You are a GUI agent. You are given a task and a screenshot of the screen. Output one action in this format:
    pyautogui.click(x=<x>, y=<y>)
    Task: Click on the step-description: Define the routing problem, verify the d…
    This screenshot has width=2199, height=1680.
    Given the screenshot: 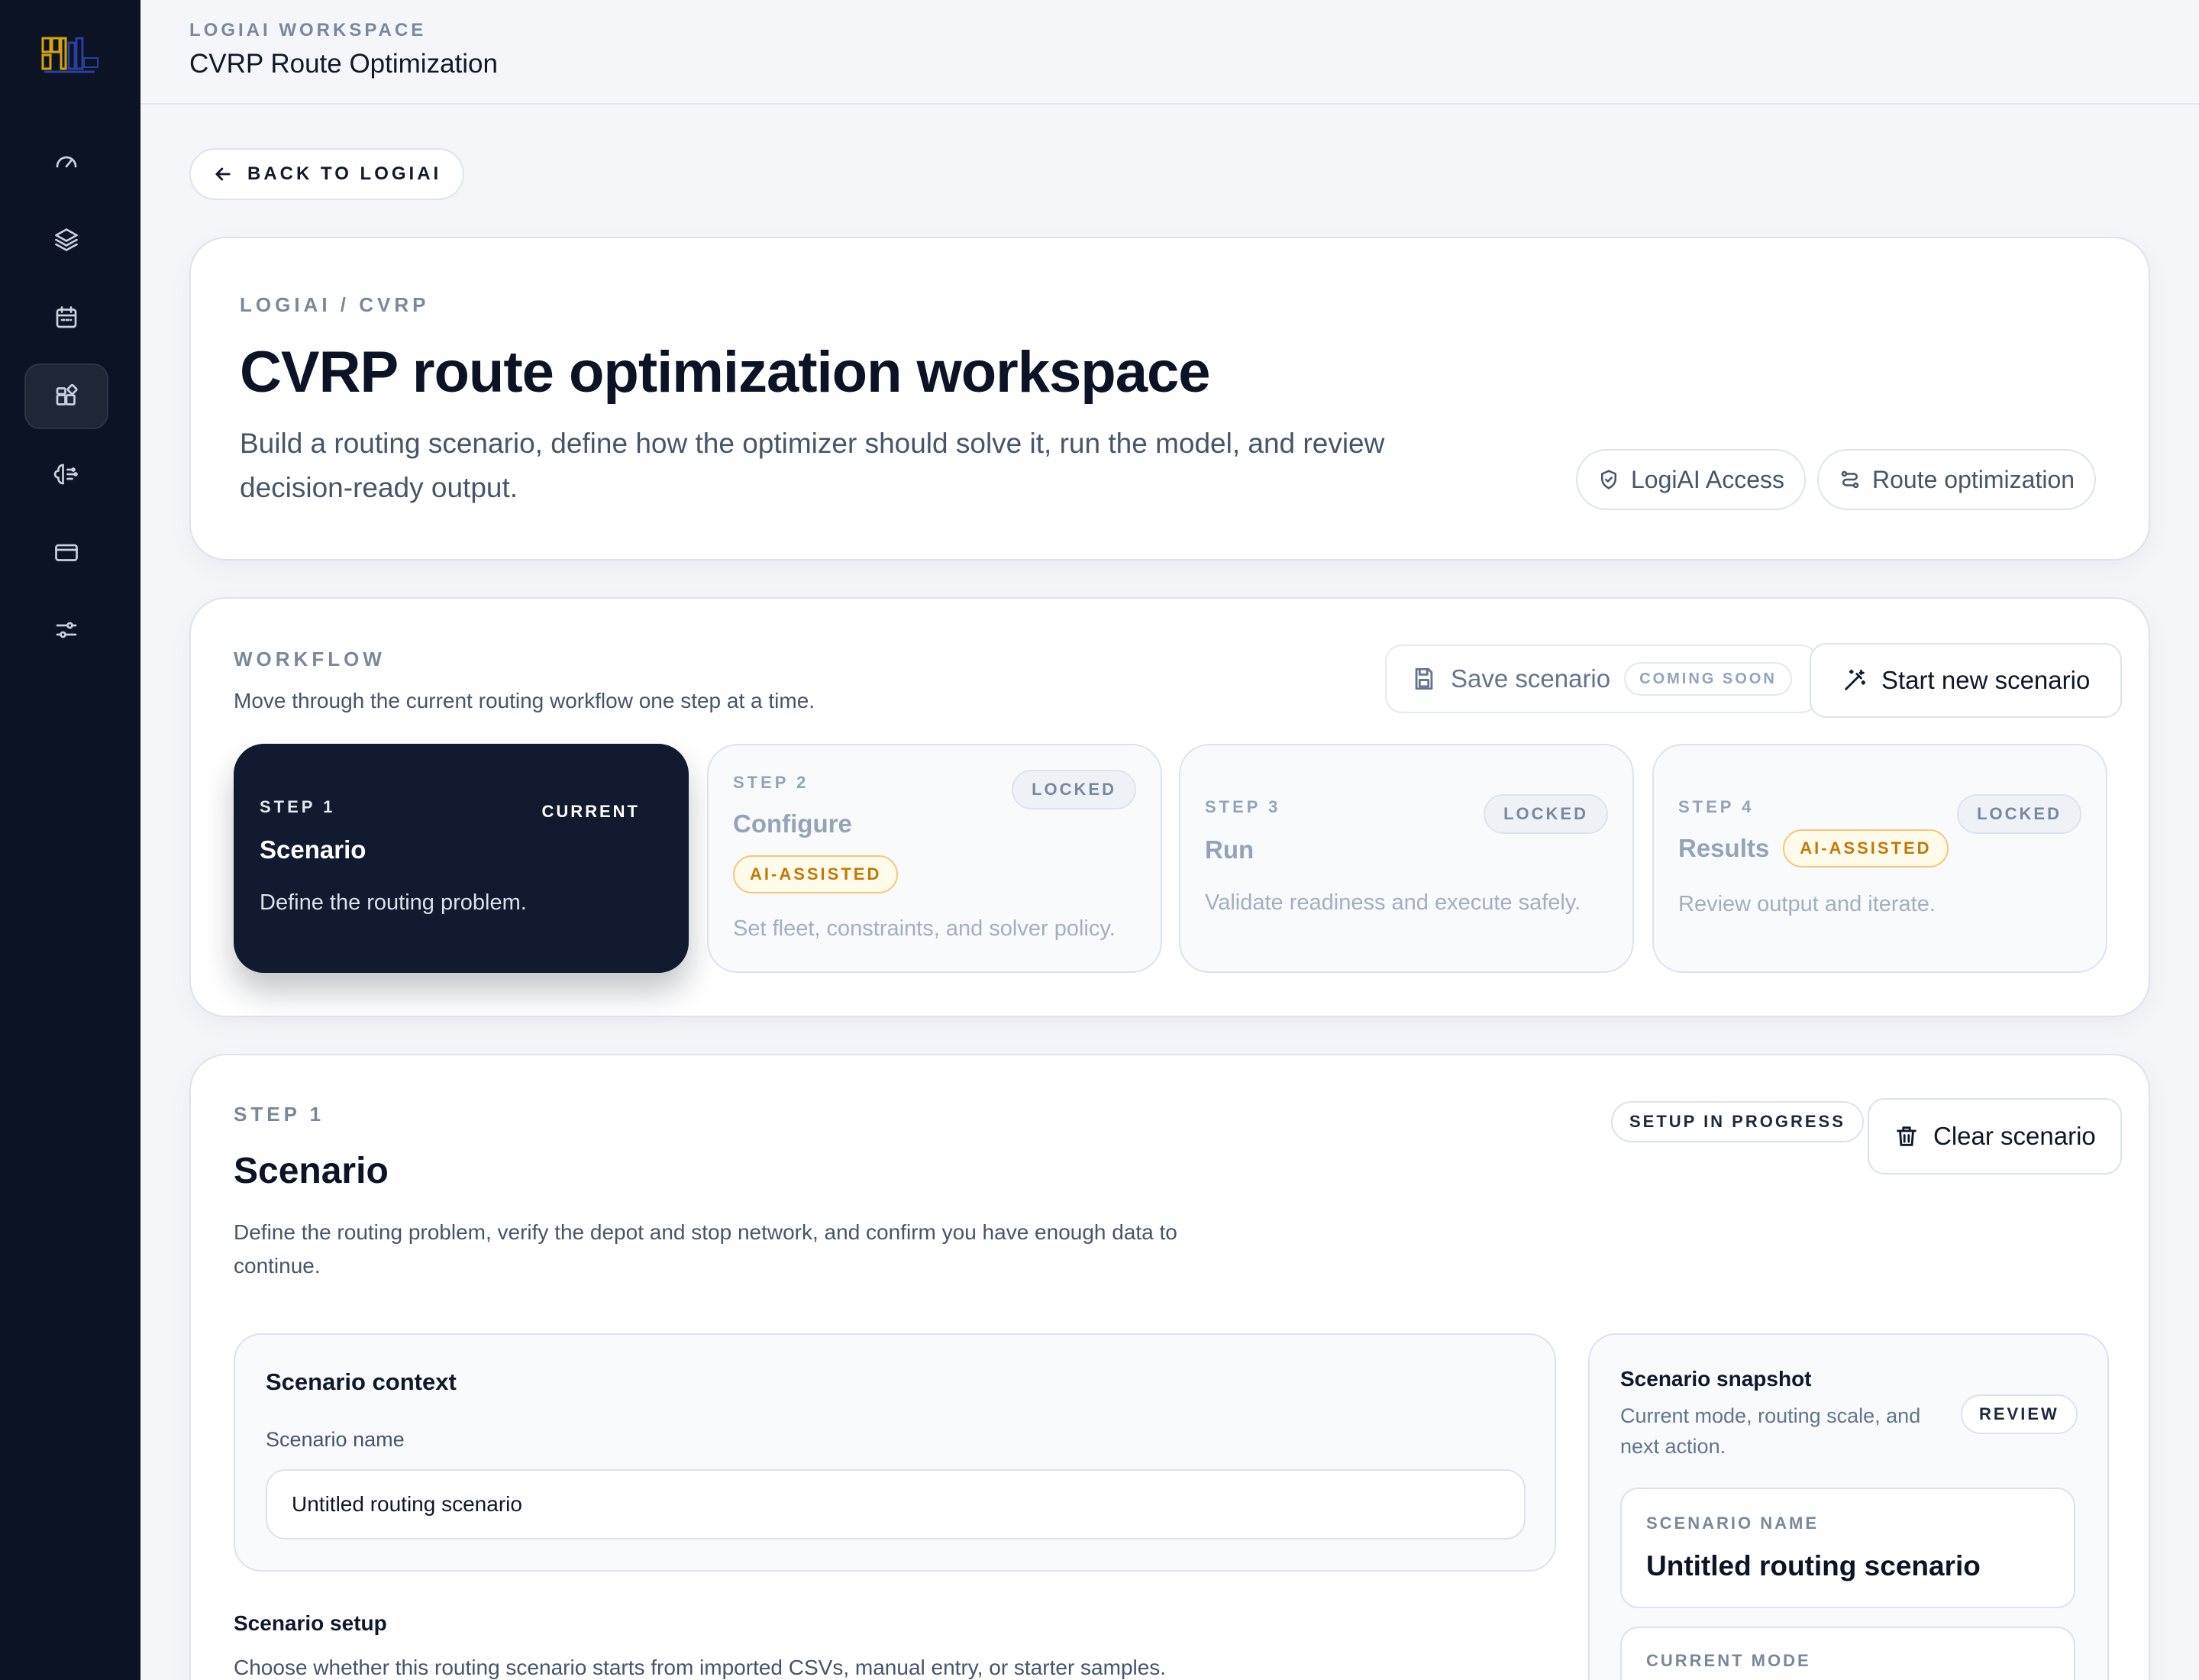 What is the action you would take?
    pyautogui.click(x=706, y=1249)
    